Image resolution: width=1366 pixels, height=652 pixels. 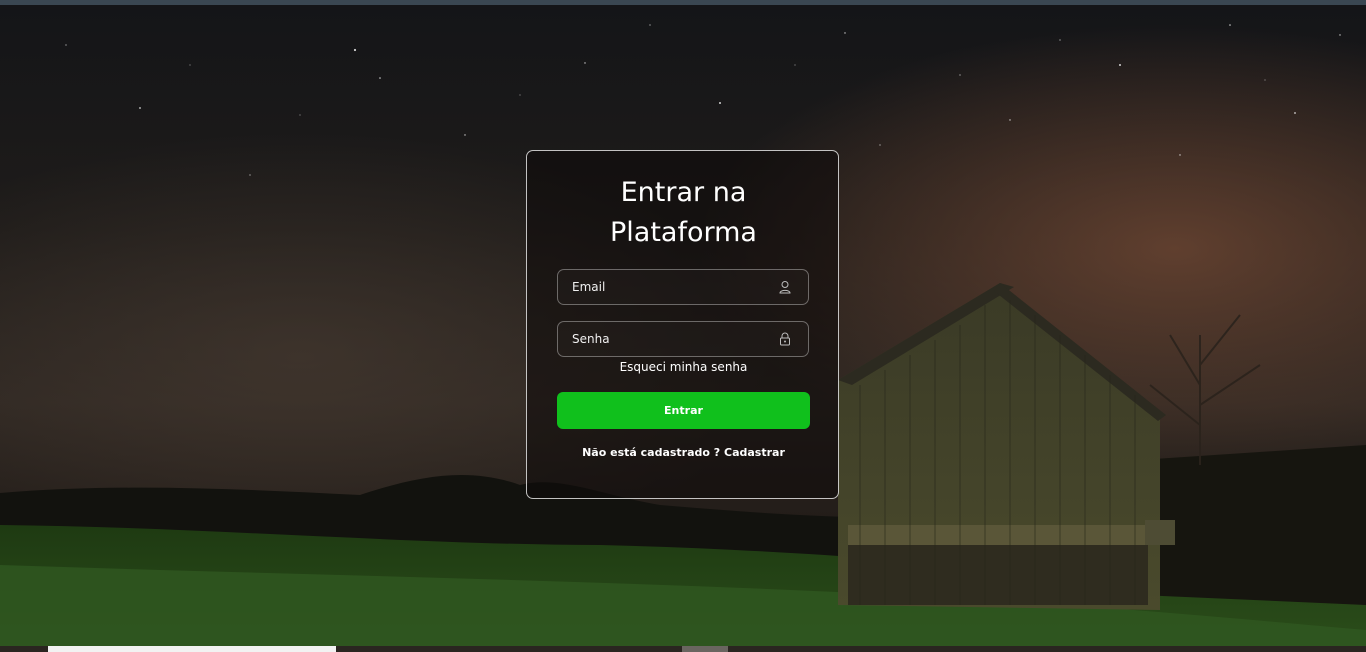 I want to click on user-icon, so click(x=785, y=287).